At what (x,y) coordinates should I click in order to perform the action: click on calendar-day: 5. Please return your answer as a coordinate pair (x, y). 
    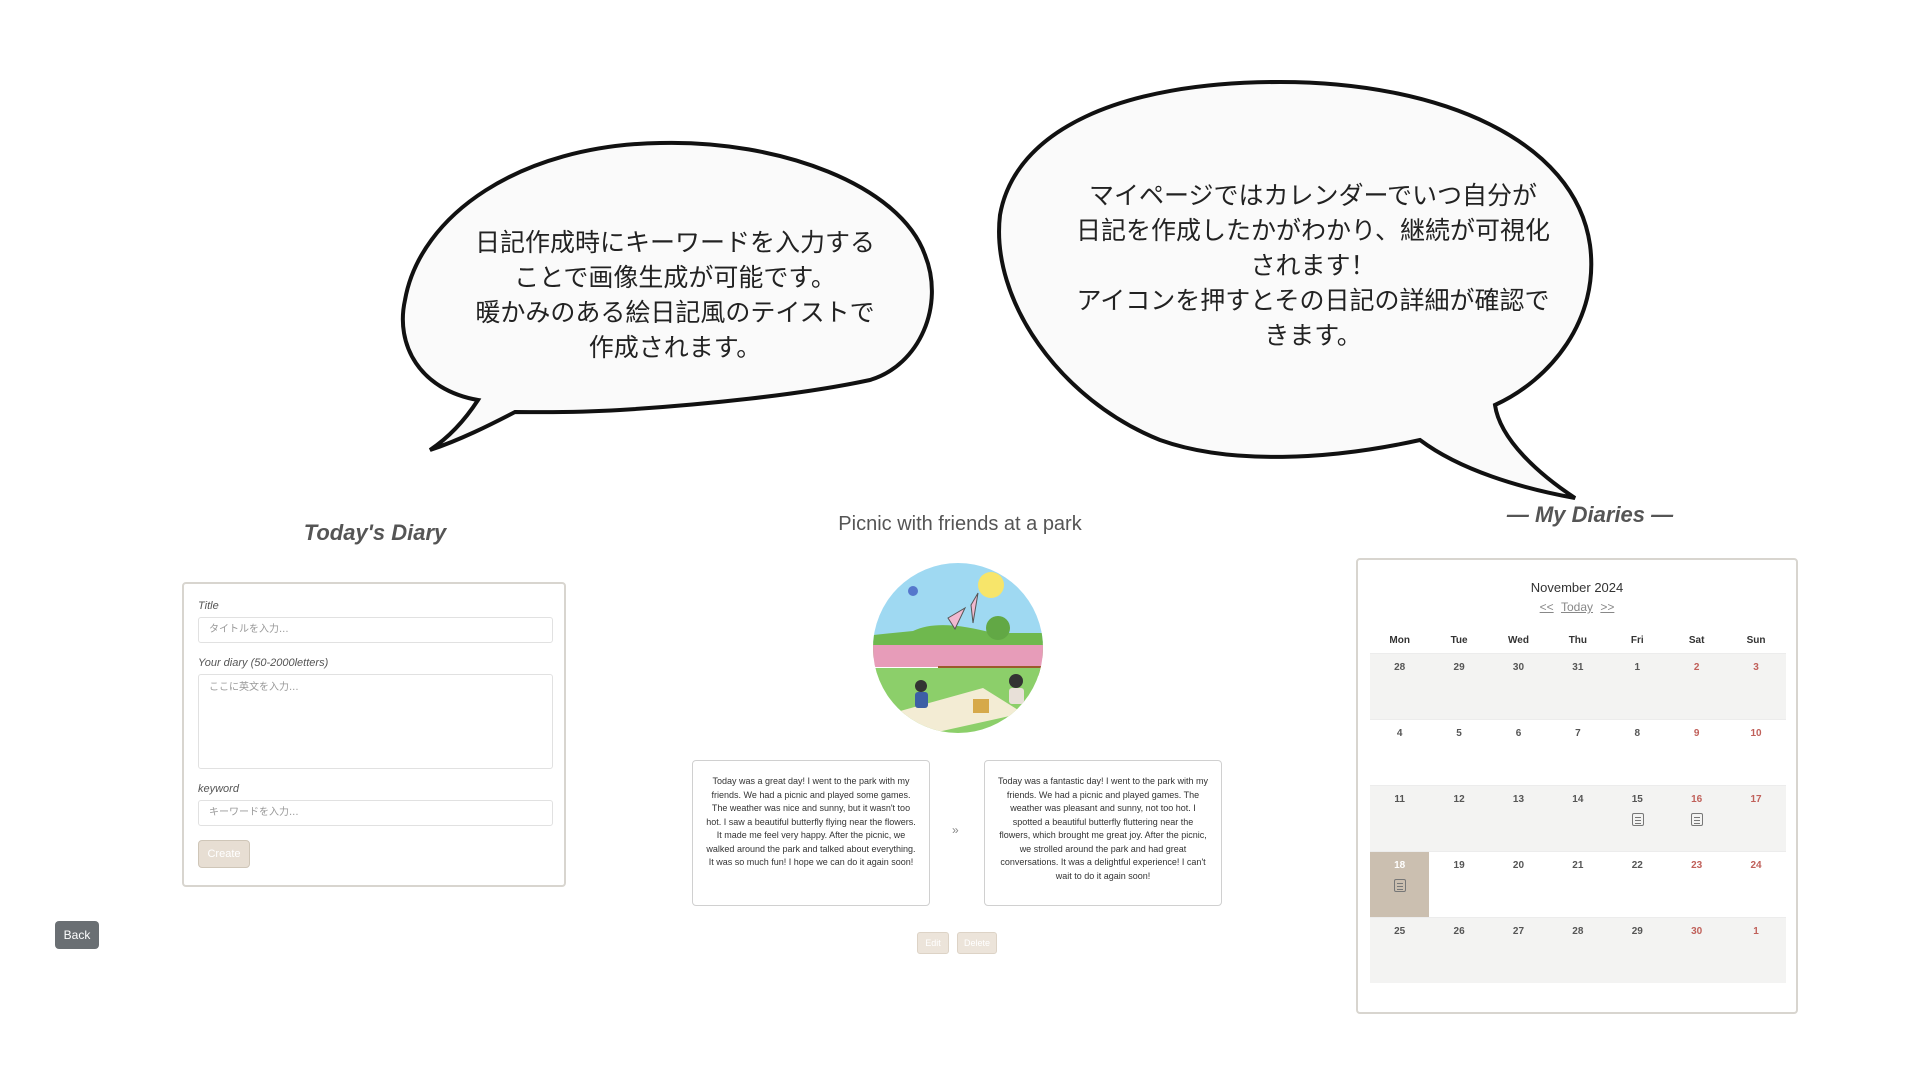
    Looking at the image, I should click on (1458, 752).